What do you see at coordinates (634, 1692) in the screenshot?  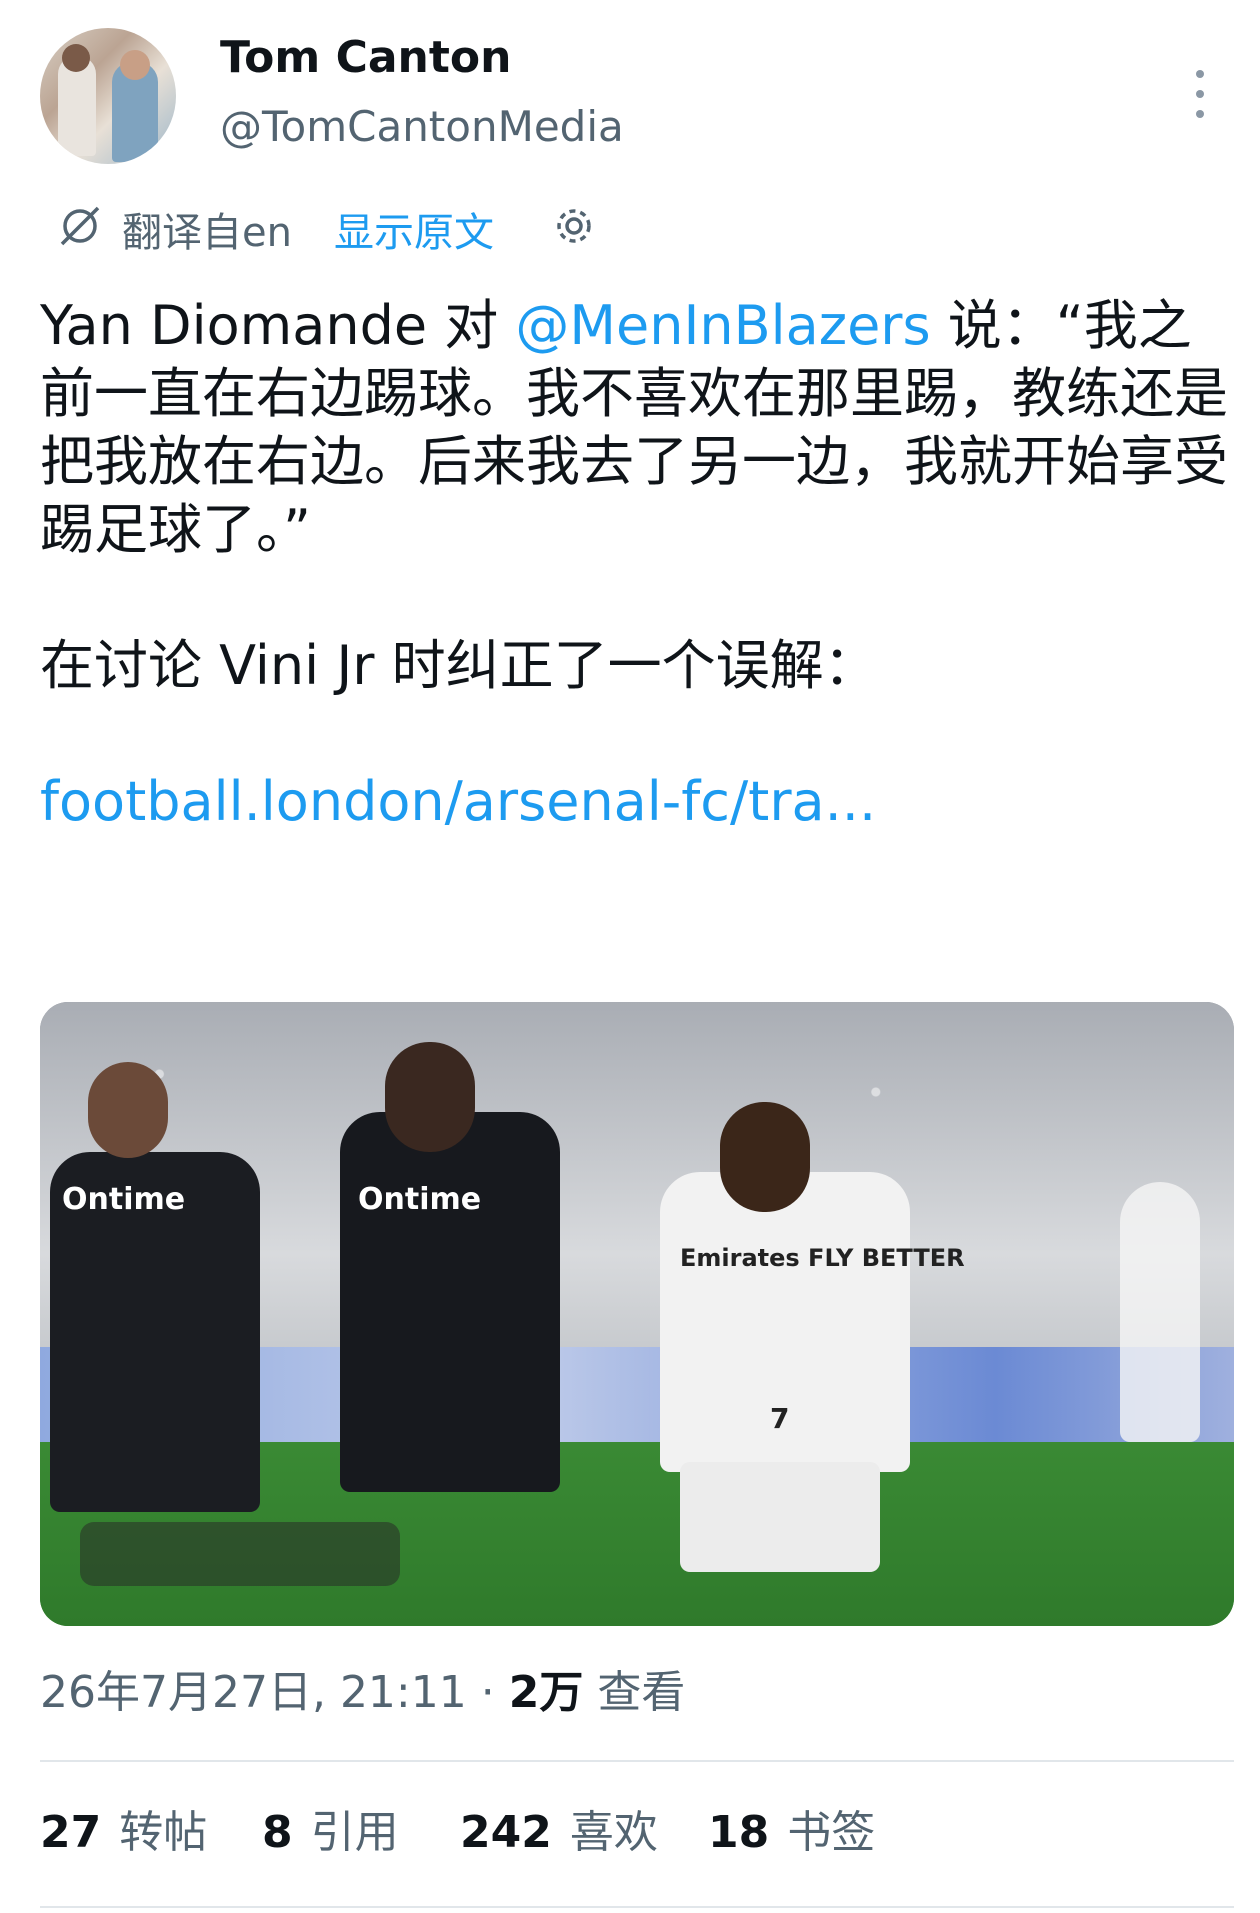 I see `views-label: 查看` at bounding box center [634, 1692].